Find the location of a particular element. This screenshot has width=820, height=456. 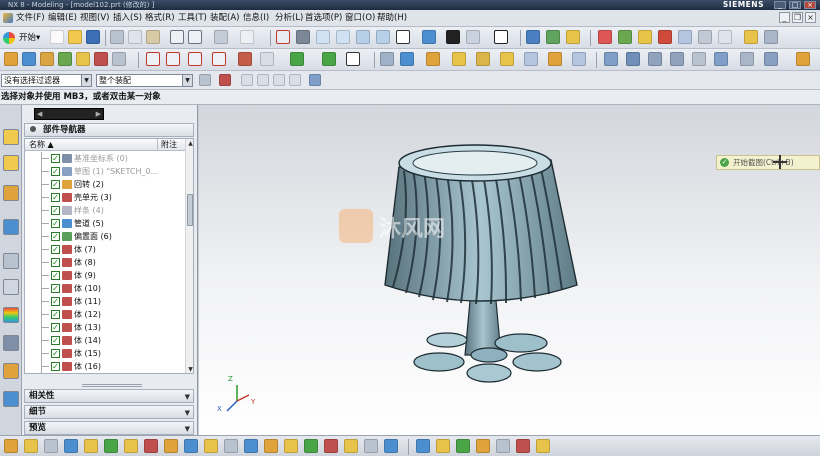

line-icon is located at coordinates (153, 59).